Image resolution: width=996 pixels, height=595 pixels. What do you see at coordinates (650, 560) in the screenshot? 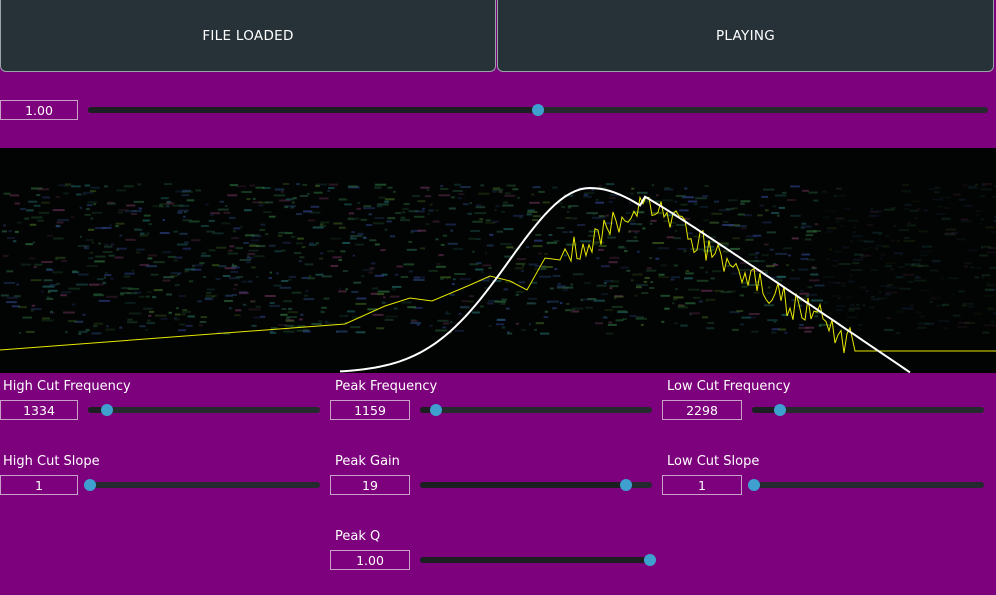
I see `peak-q-slider-thumb` at bounding box center [650, 560].